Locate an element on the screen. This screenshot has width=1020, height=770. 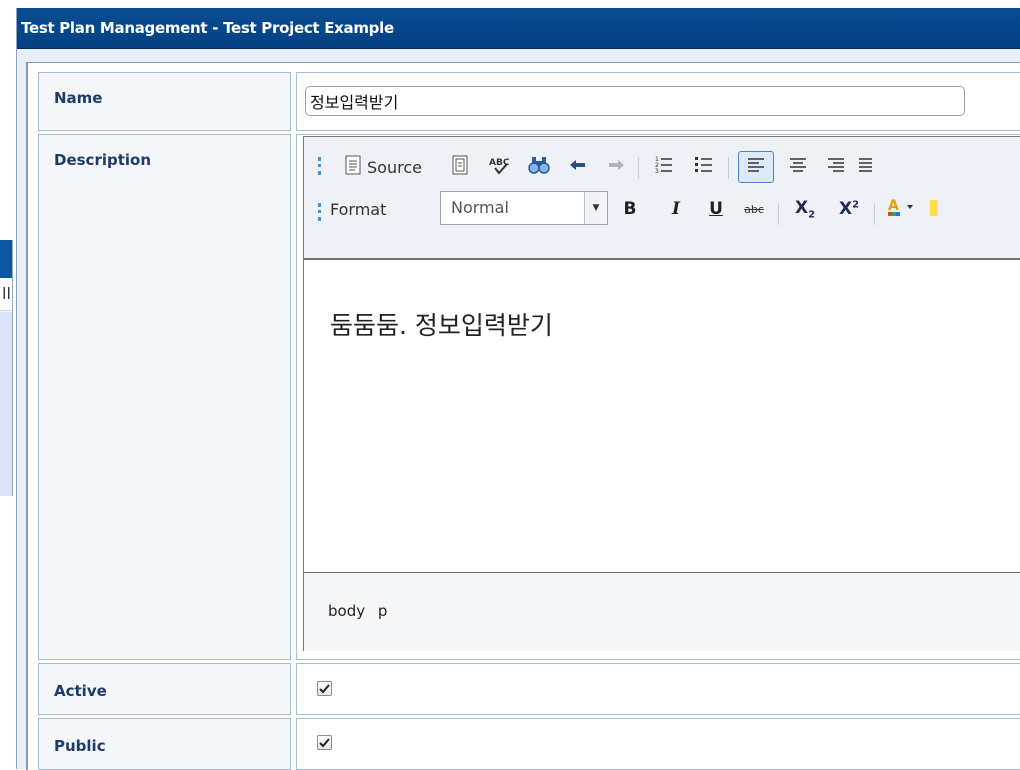
justify-icon is located at coordinates (865, 167).